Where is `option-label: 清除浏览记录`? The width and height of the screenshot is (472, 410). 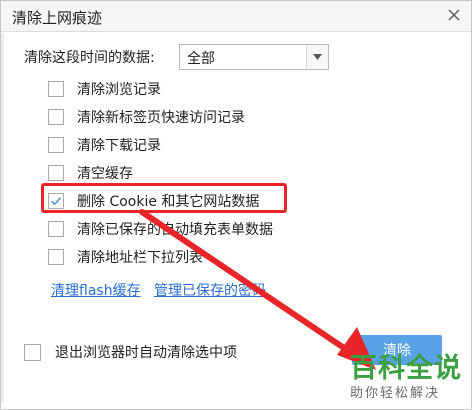
option-label: 清除浏览记录 is located at coordinates (119, 90).